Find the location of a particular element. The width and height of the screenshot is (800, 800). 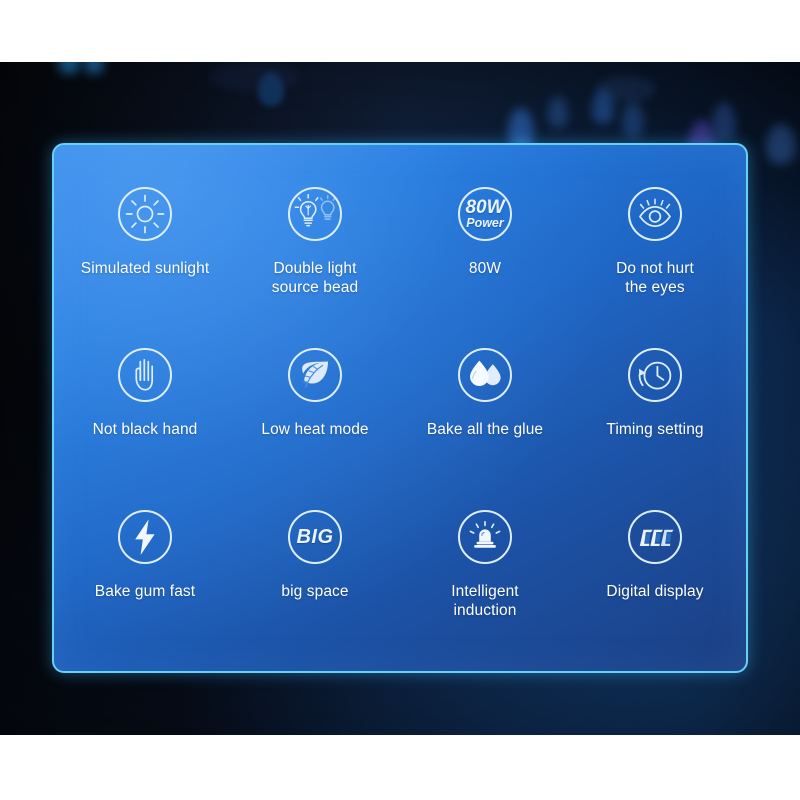

big-text-icon: BIG is located at coordinates (315, 537).